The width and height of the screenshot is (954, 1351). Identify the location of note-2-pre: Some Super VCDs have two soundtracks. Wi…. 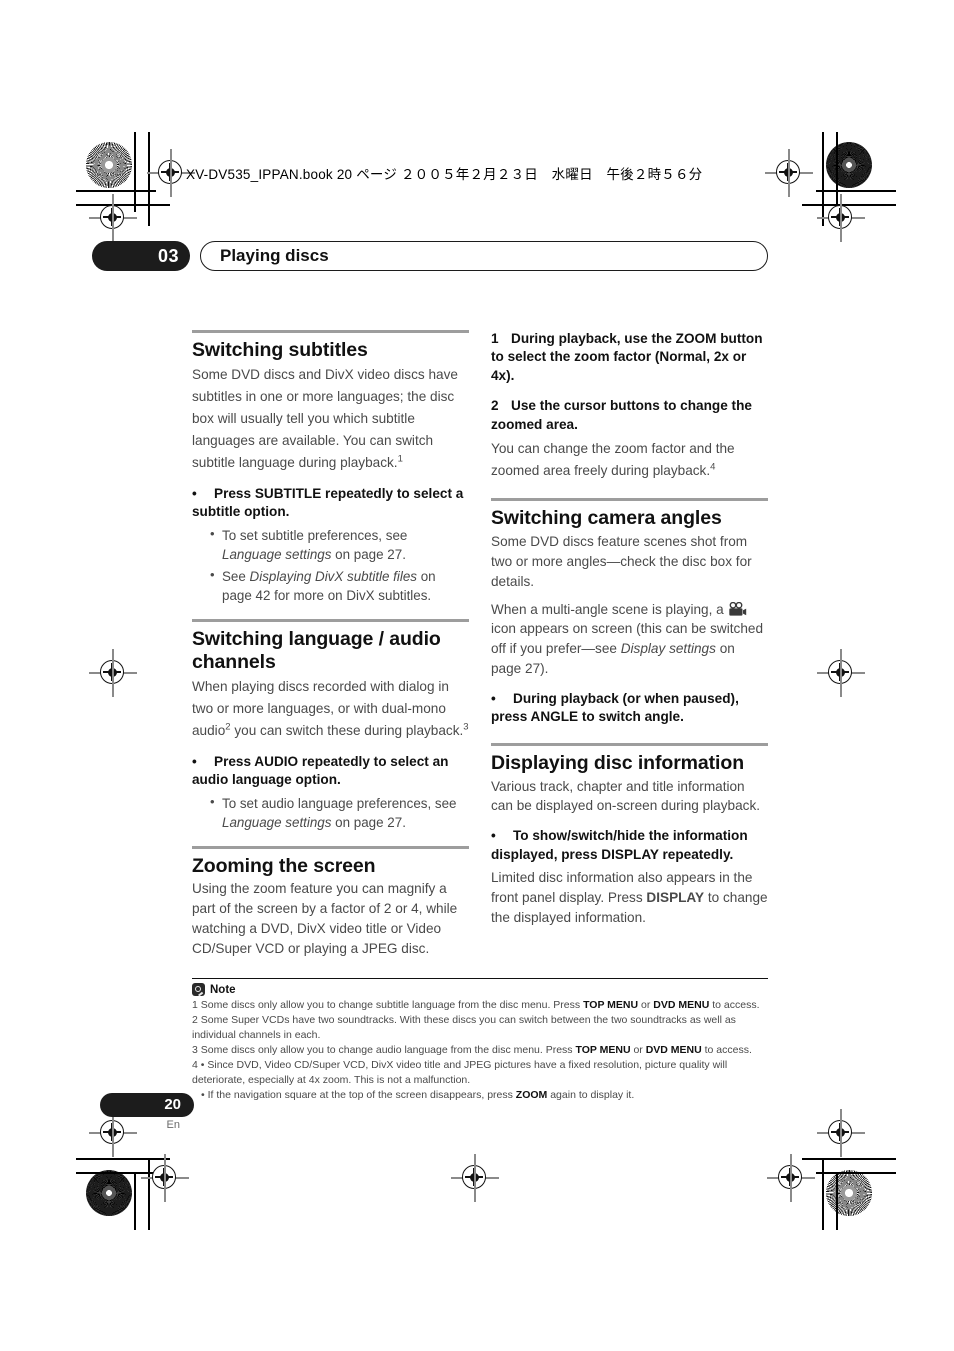
(464, 1028).